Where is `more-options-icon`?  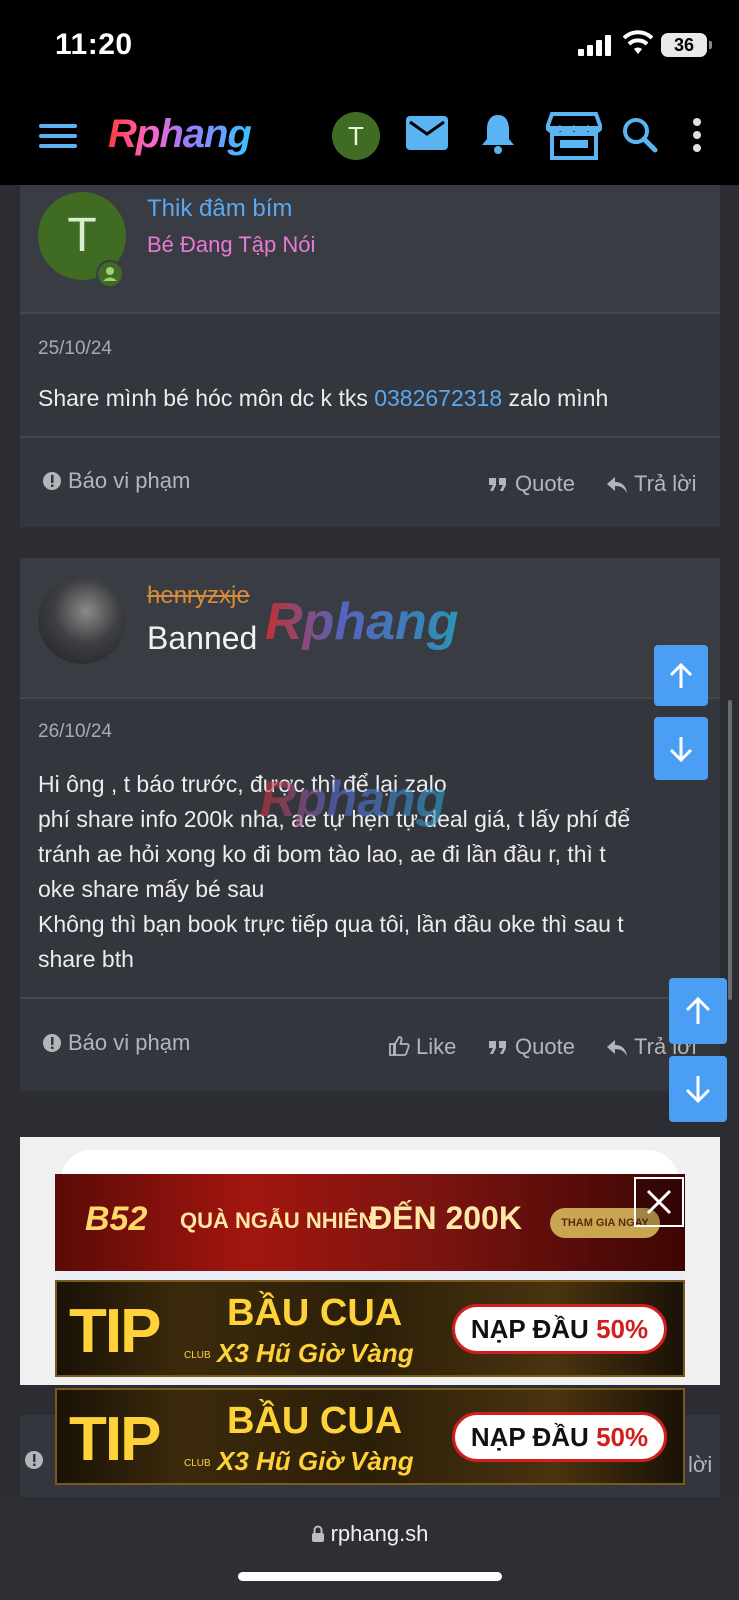 more-options-icon is located at coordinates (697, 135).